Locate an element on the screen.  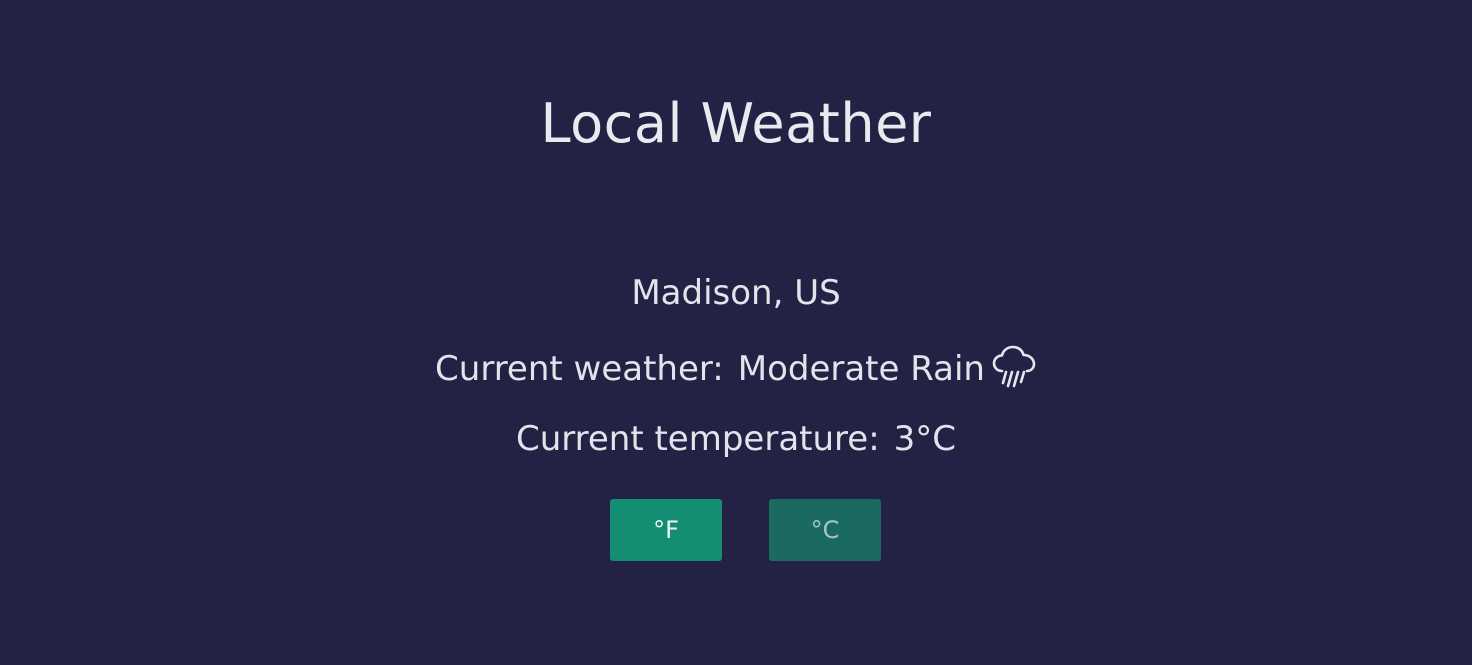
current-weather-label: Current weather: is located at coordinates (579, 369).